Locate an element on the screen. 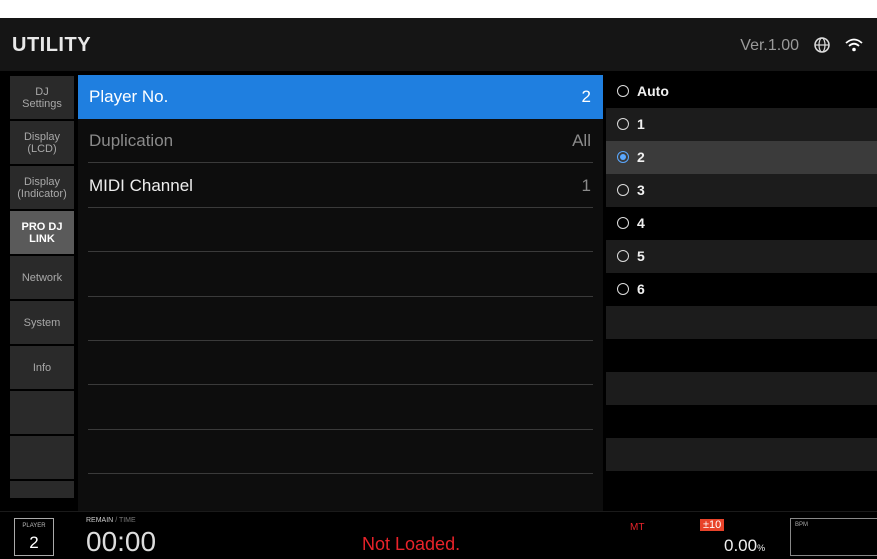 This screenshot has width=877, height=559. version-label: Ver.1.00 is located at coordinates (769, 45).